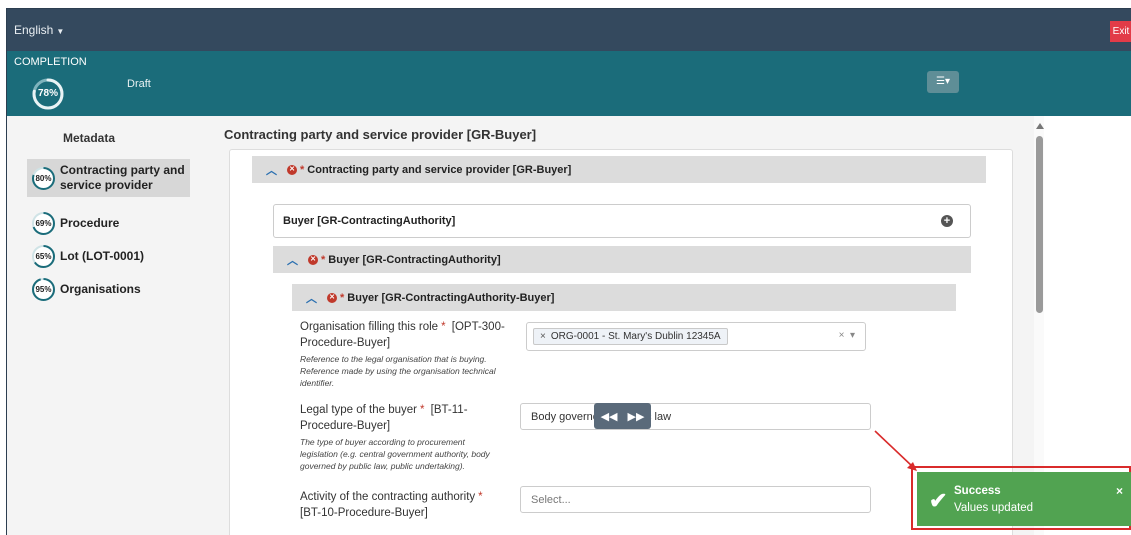  Describe the element at coordinates (609, 416) in the screenshot. I see `previous-section-icon: ◀◀` at that location.